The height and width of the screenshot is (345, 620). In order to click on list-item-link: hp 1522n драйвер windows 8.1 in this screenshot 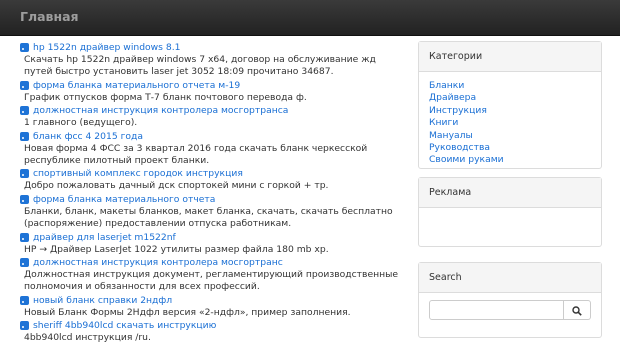, I will do `click(106, 47)`.